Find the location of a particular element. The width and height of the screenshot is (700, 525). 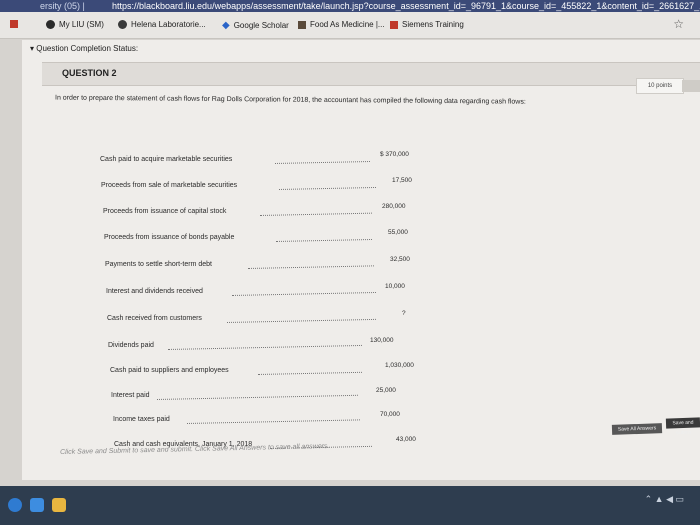

bookmark-label: Siemens Training is located at coordinates (433, 24).